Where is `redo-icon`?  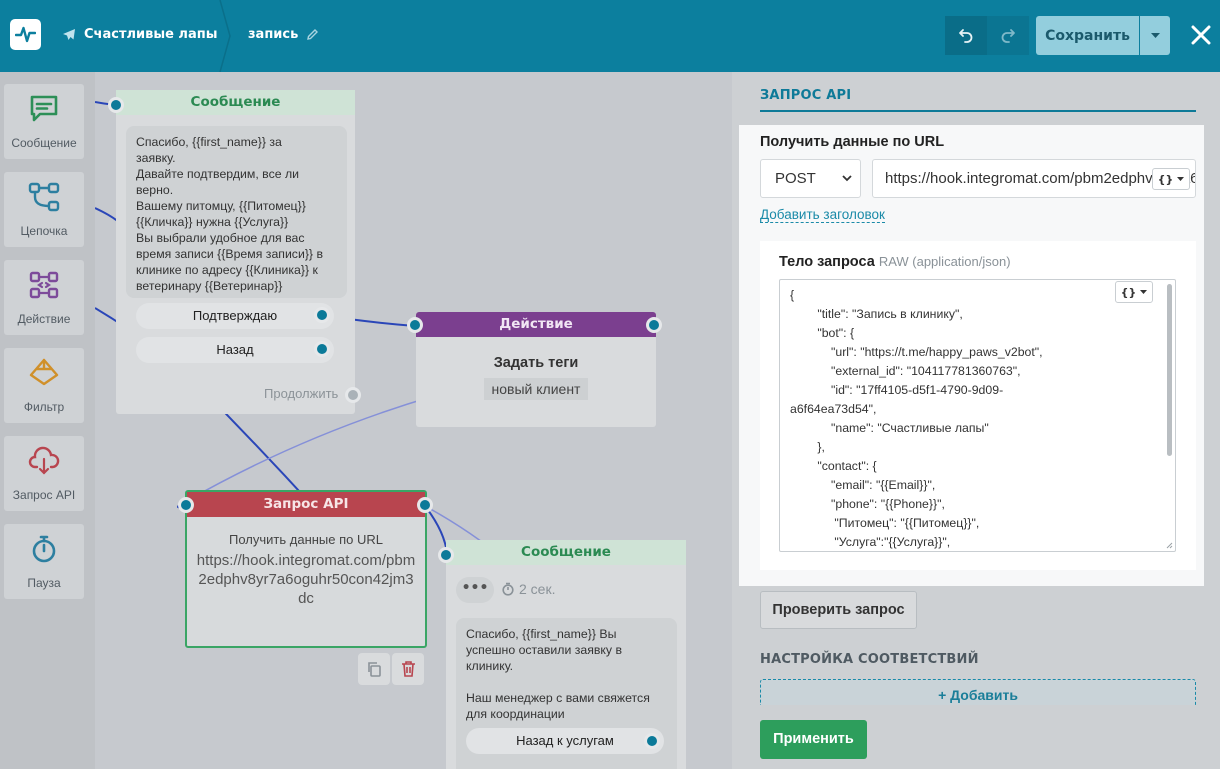
redo-icon is located at coordinates (1008, 36).